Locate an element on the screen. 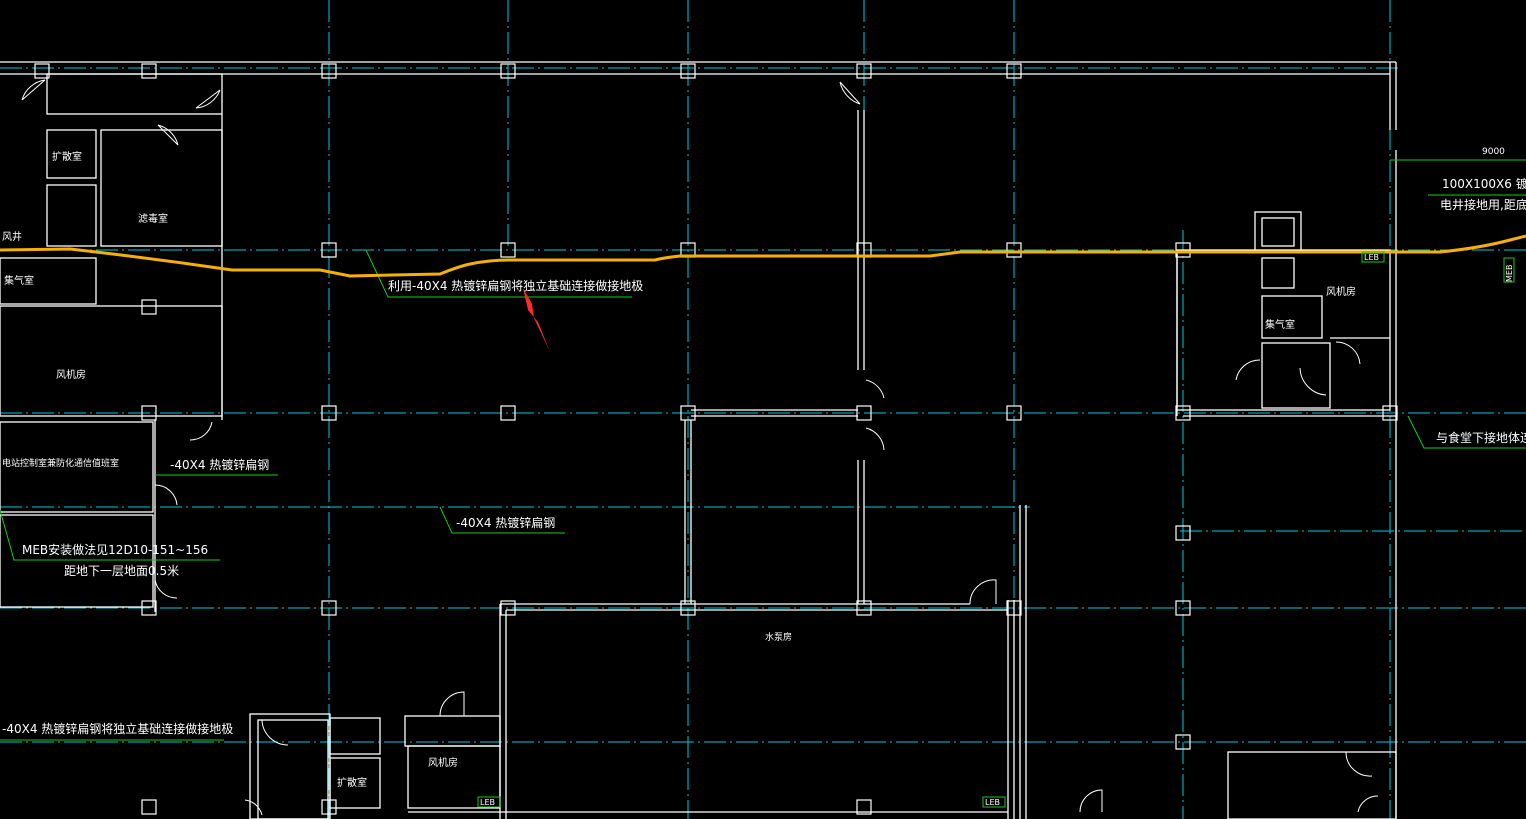 The image size is (1526, 819). red-arrow-icon is located at coordinates (536, 320).